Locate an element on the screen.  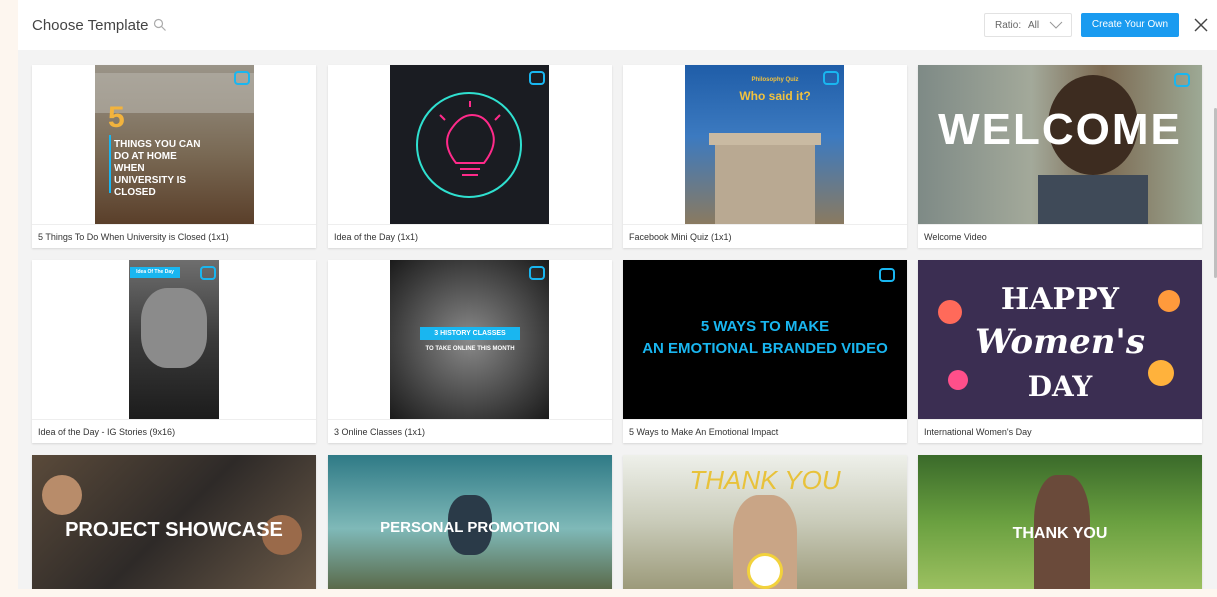
thumbnail-text: WHEN is located at coordinates (129, 168).